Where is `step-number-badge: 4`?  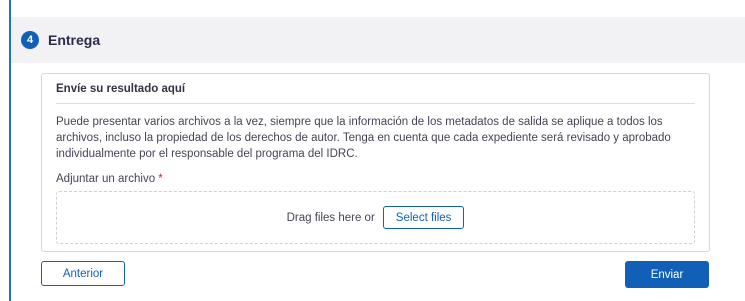 step-number-badge: 4 is located at coordinates (30, 40).